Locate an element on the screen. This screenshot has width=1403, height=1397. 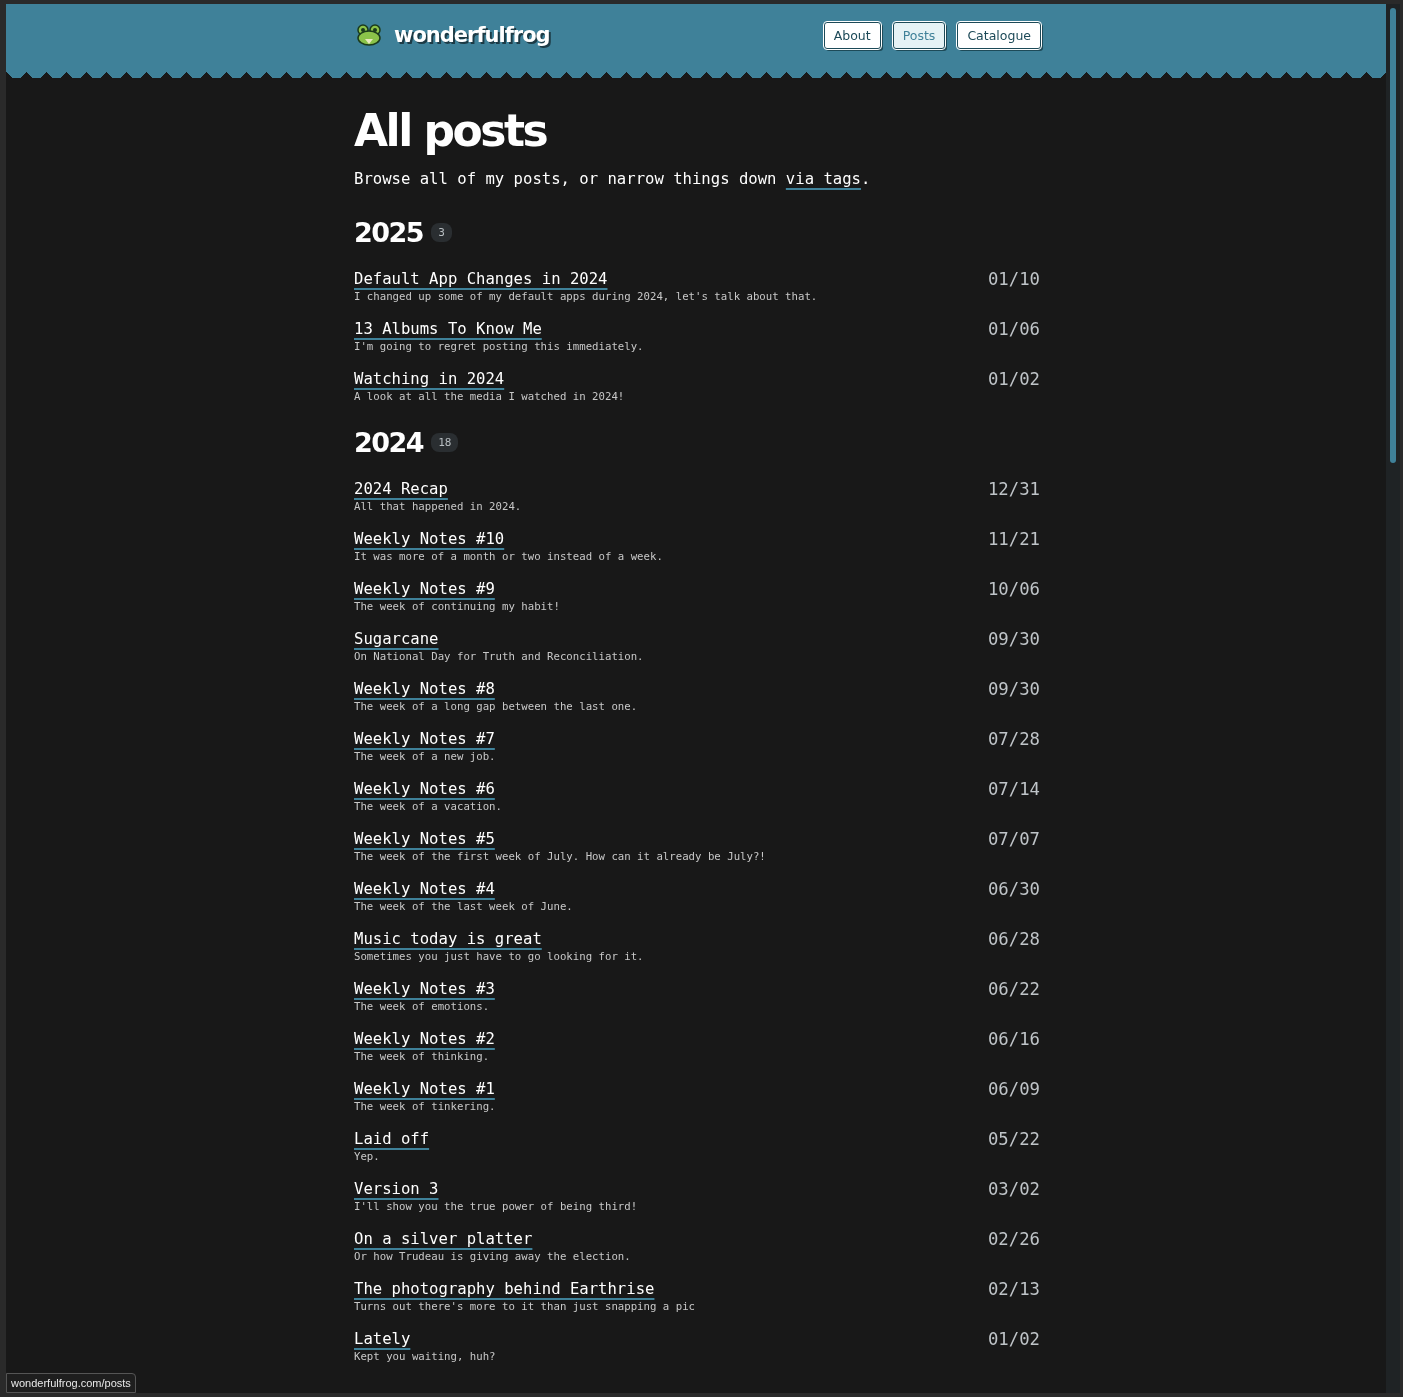
post-date: 02/26 is located at coordinates (1013, 1239).